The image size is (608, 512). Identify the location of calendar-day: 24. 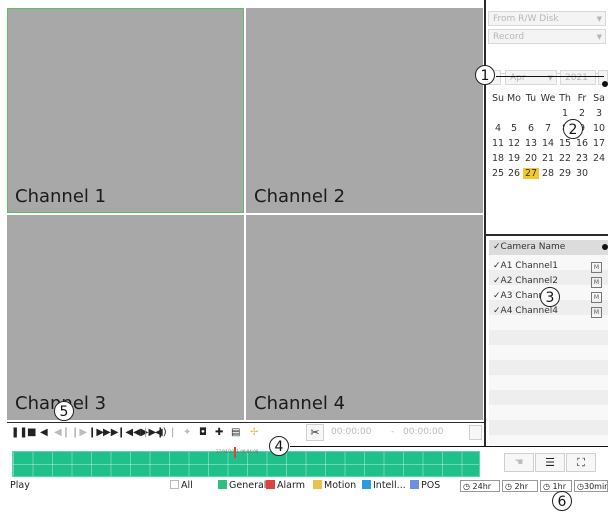
(599, 158).